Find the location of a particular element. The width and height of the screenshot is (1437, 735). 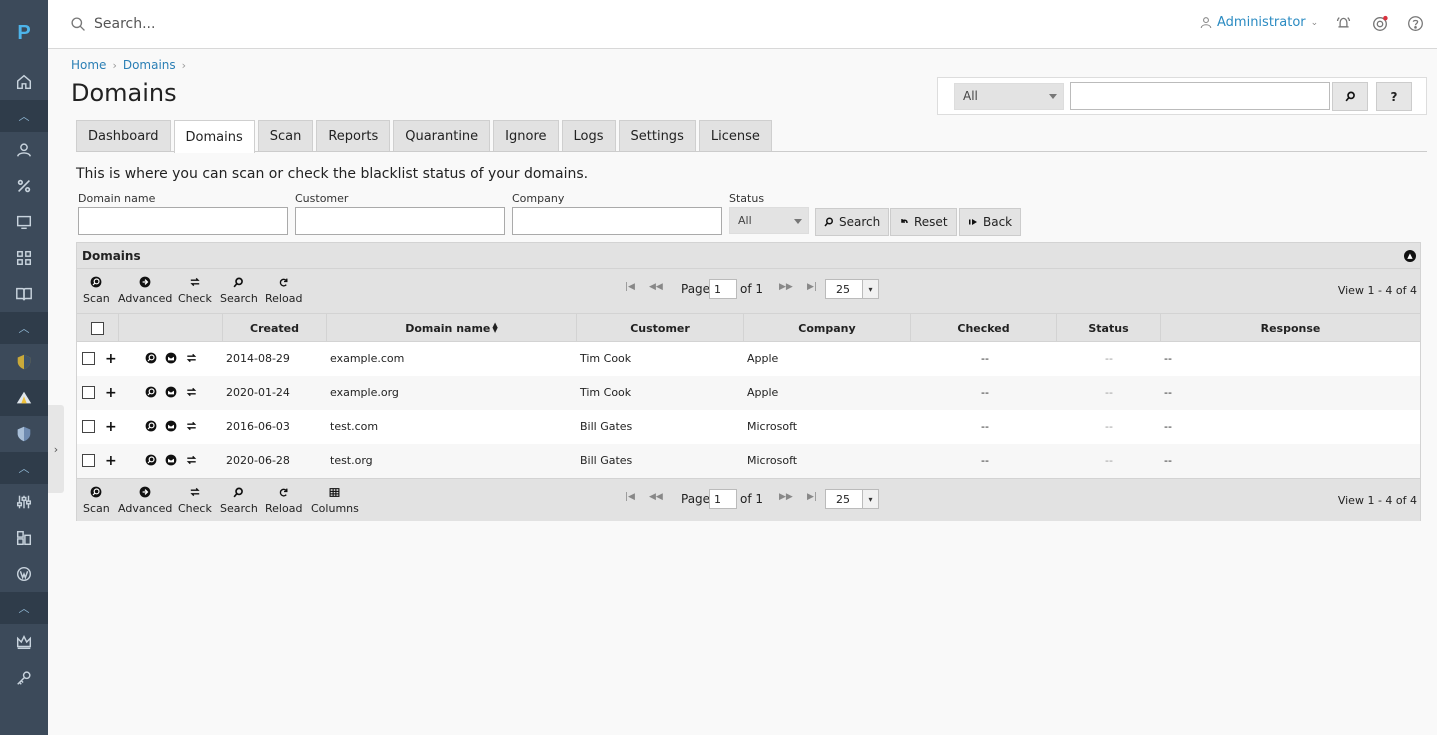

tab-logs: Logs is located at coordinates (588, 136).